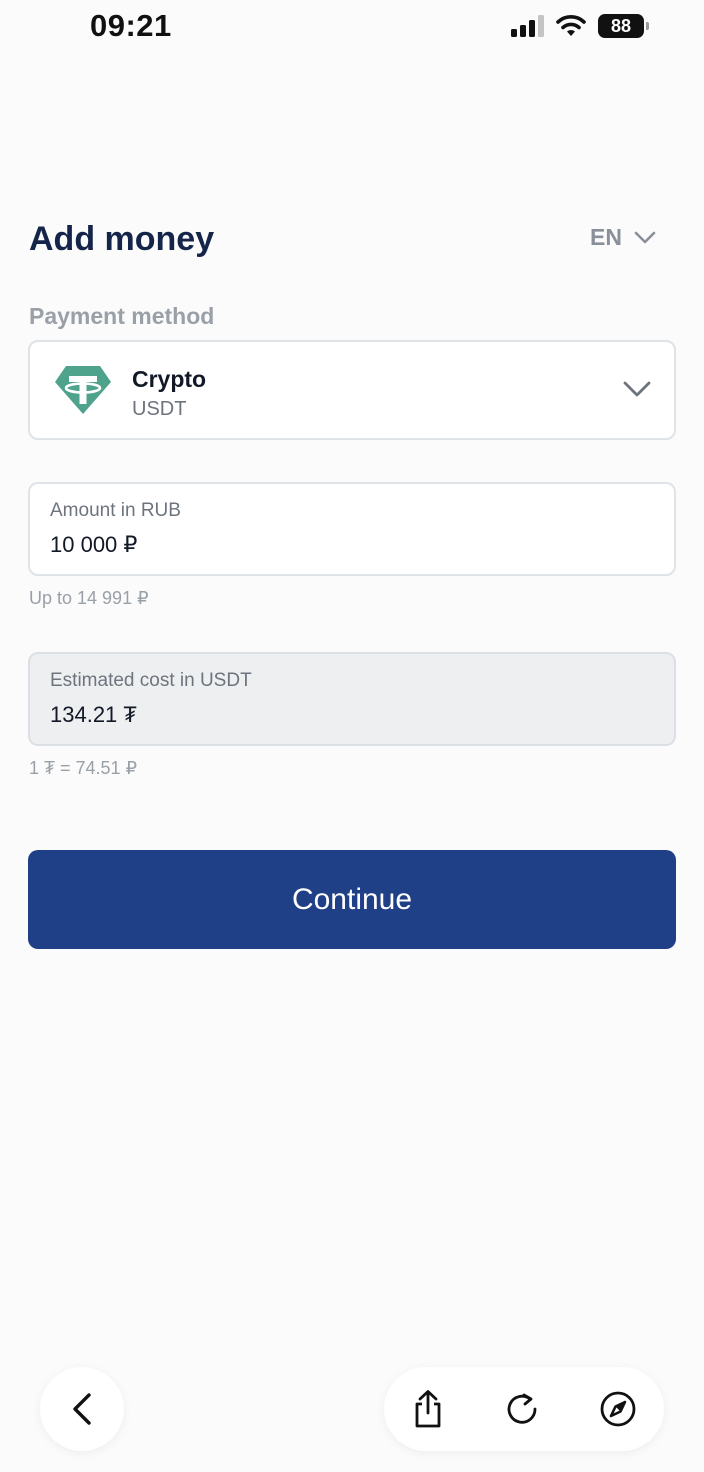 The image size is (704, 1472). What do you see at coordinates (159, 409) in the screenshot?
I see `payment-method-currency: USDT` at bounding box center [159, 409].